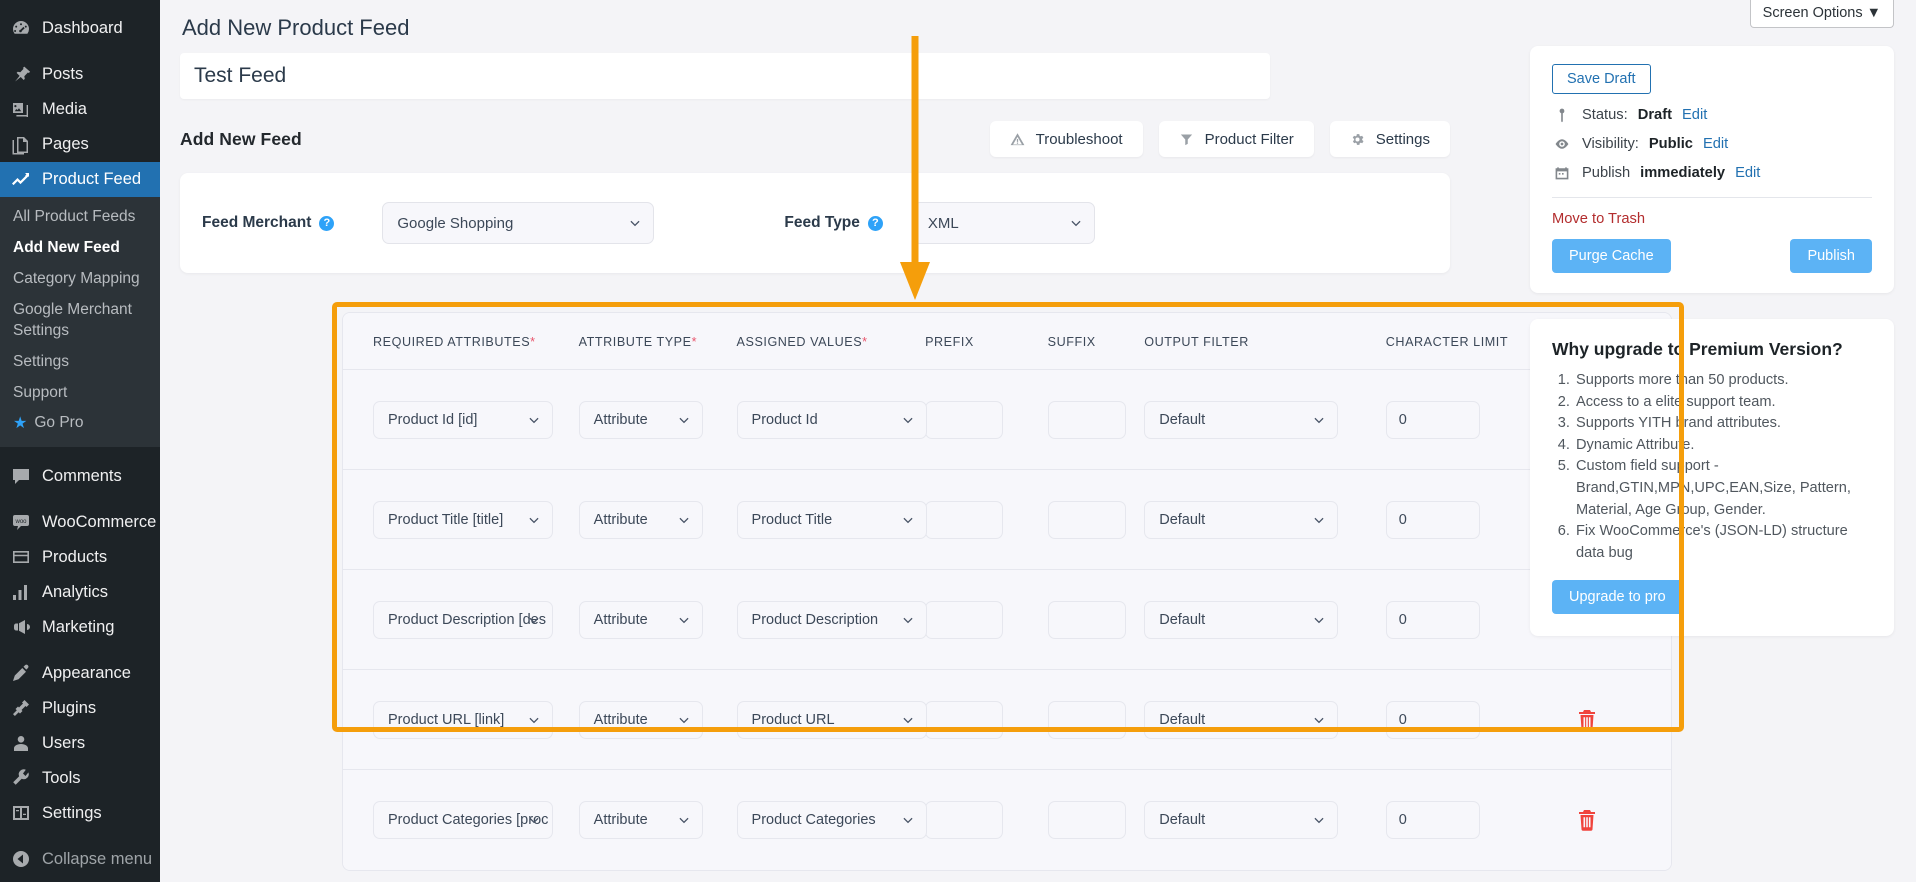  I want to click on feed-type-select: XML, so click(1003, 223).